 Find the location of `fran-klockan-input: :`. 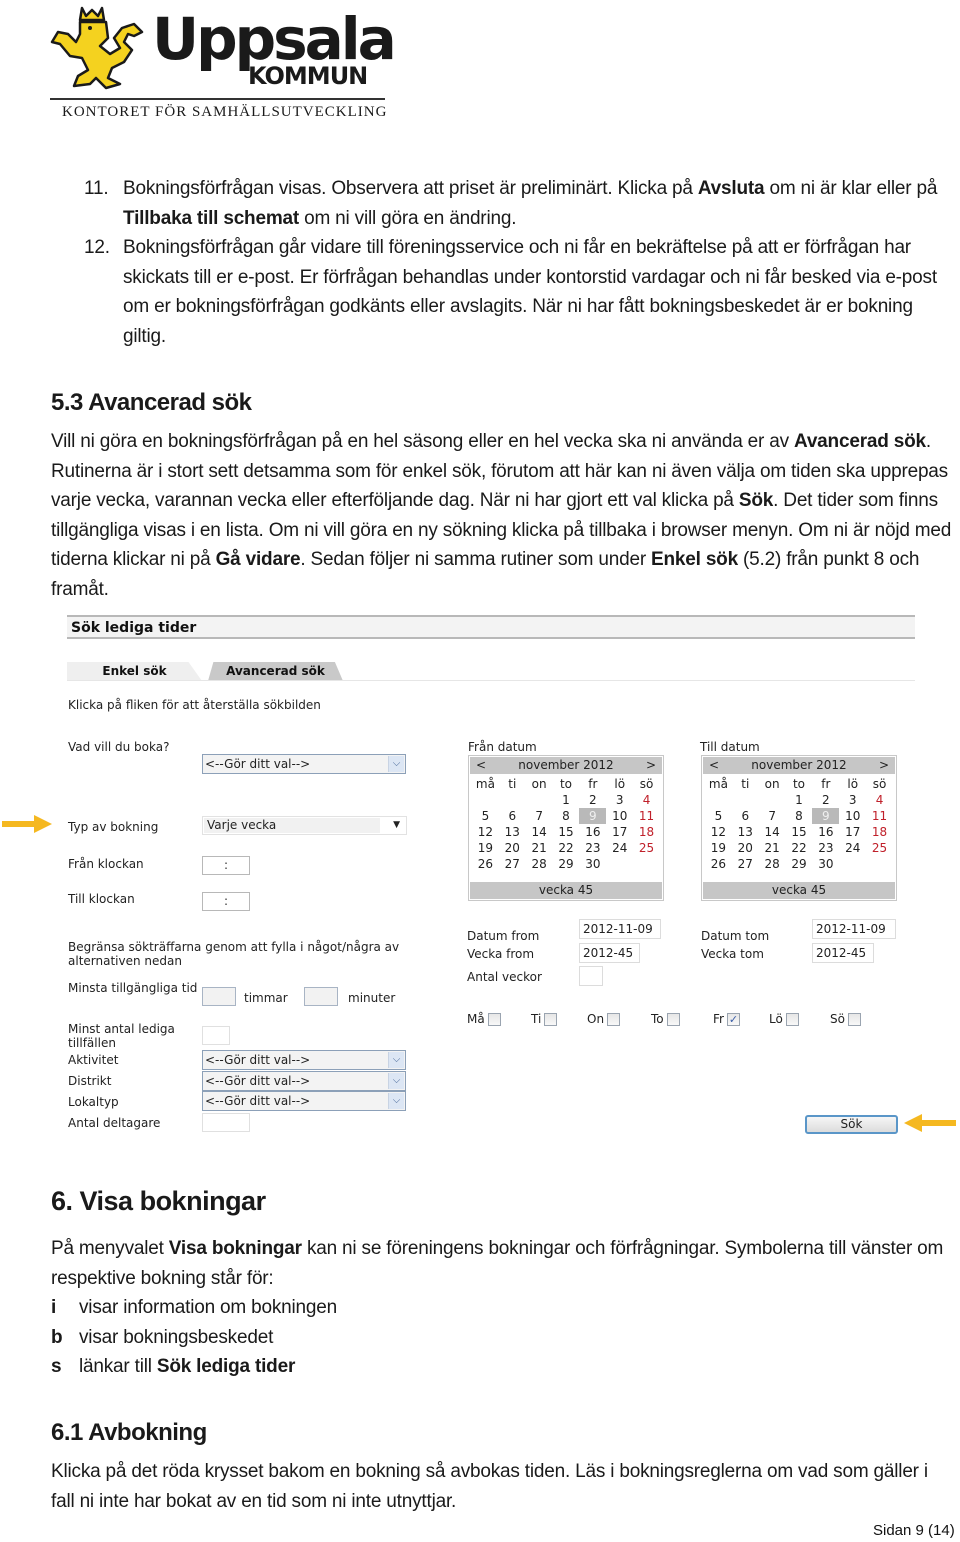

fran-klockan-input: : is located at coordinates (226, 865).